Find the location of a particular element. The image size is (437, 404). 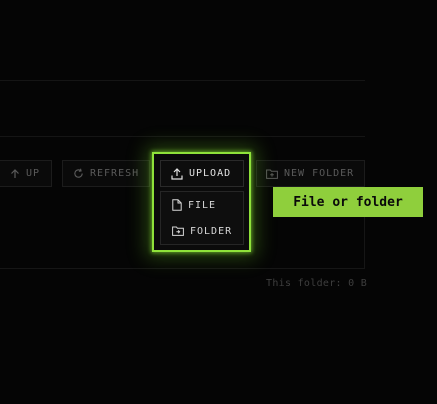

upload-dropdown-menu: FILE FOLDER is located at coordinates (202, 218).